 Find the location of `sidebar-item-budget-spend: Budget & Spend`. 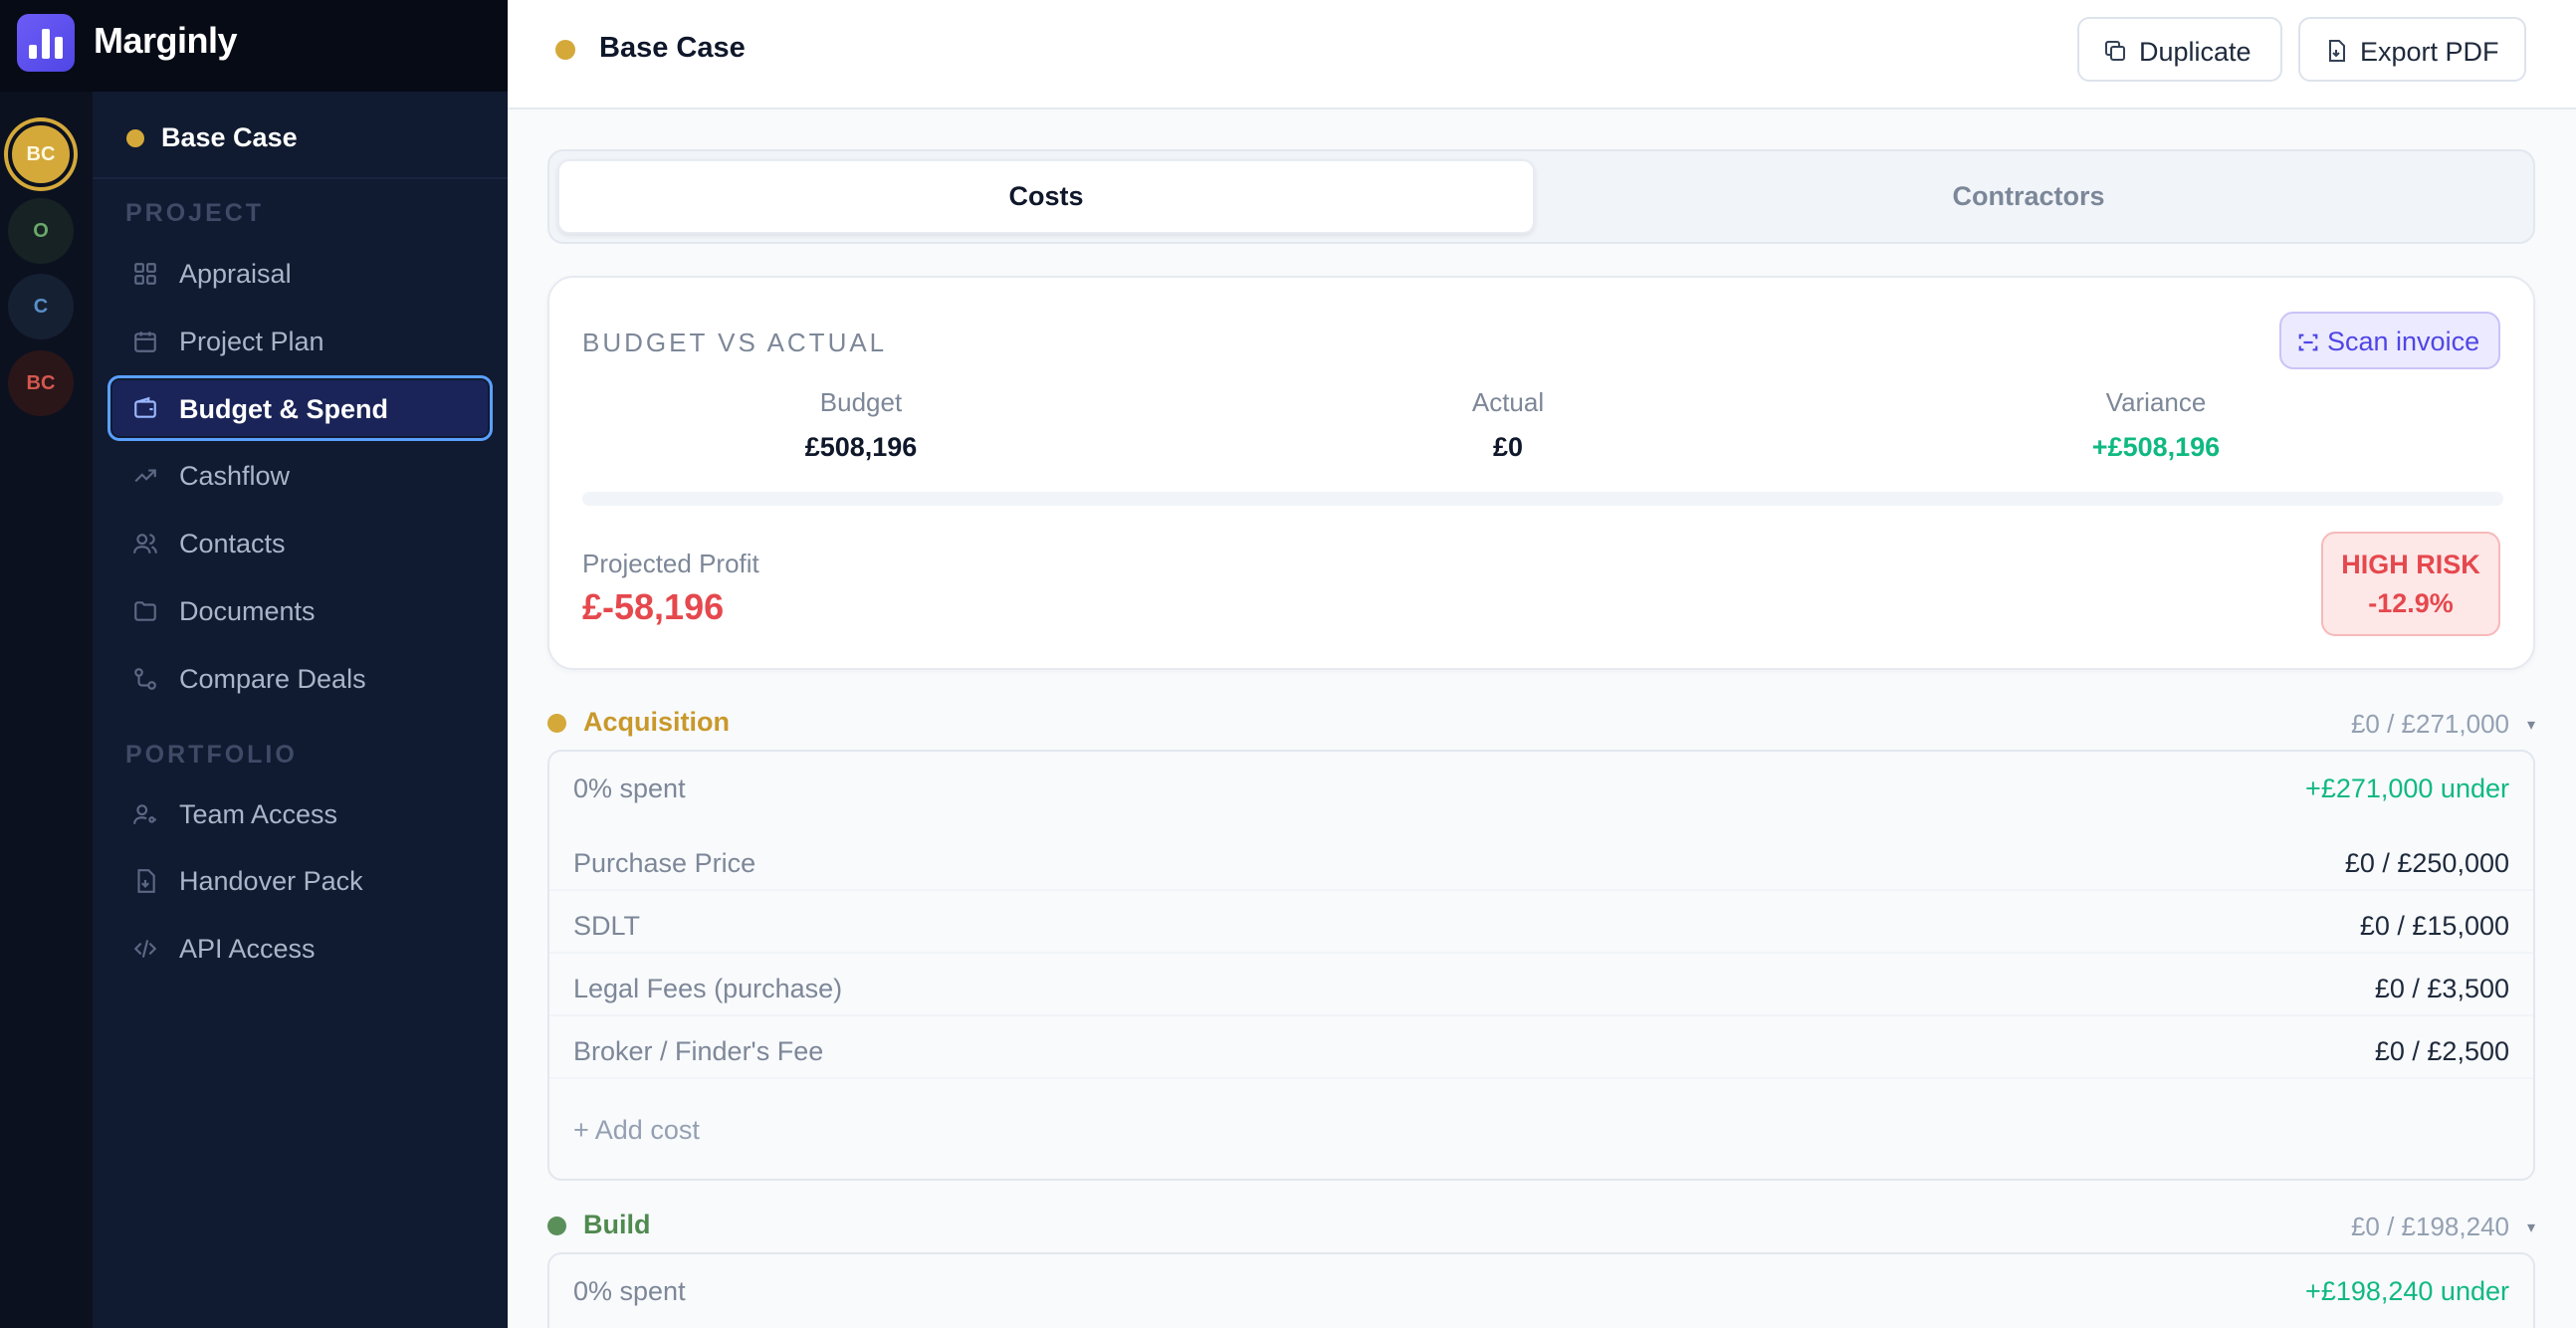

sidebar-item-budget-spend: Budget & Spend is located at coordinates (300, 408).